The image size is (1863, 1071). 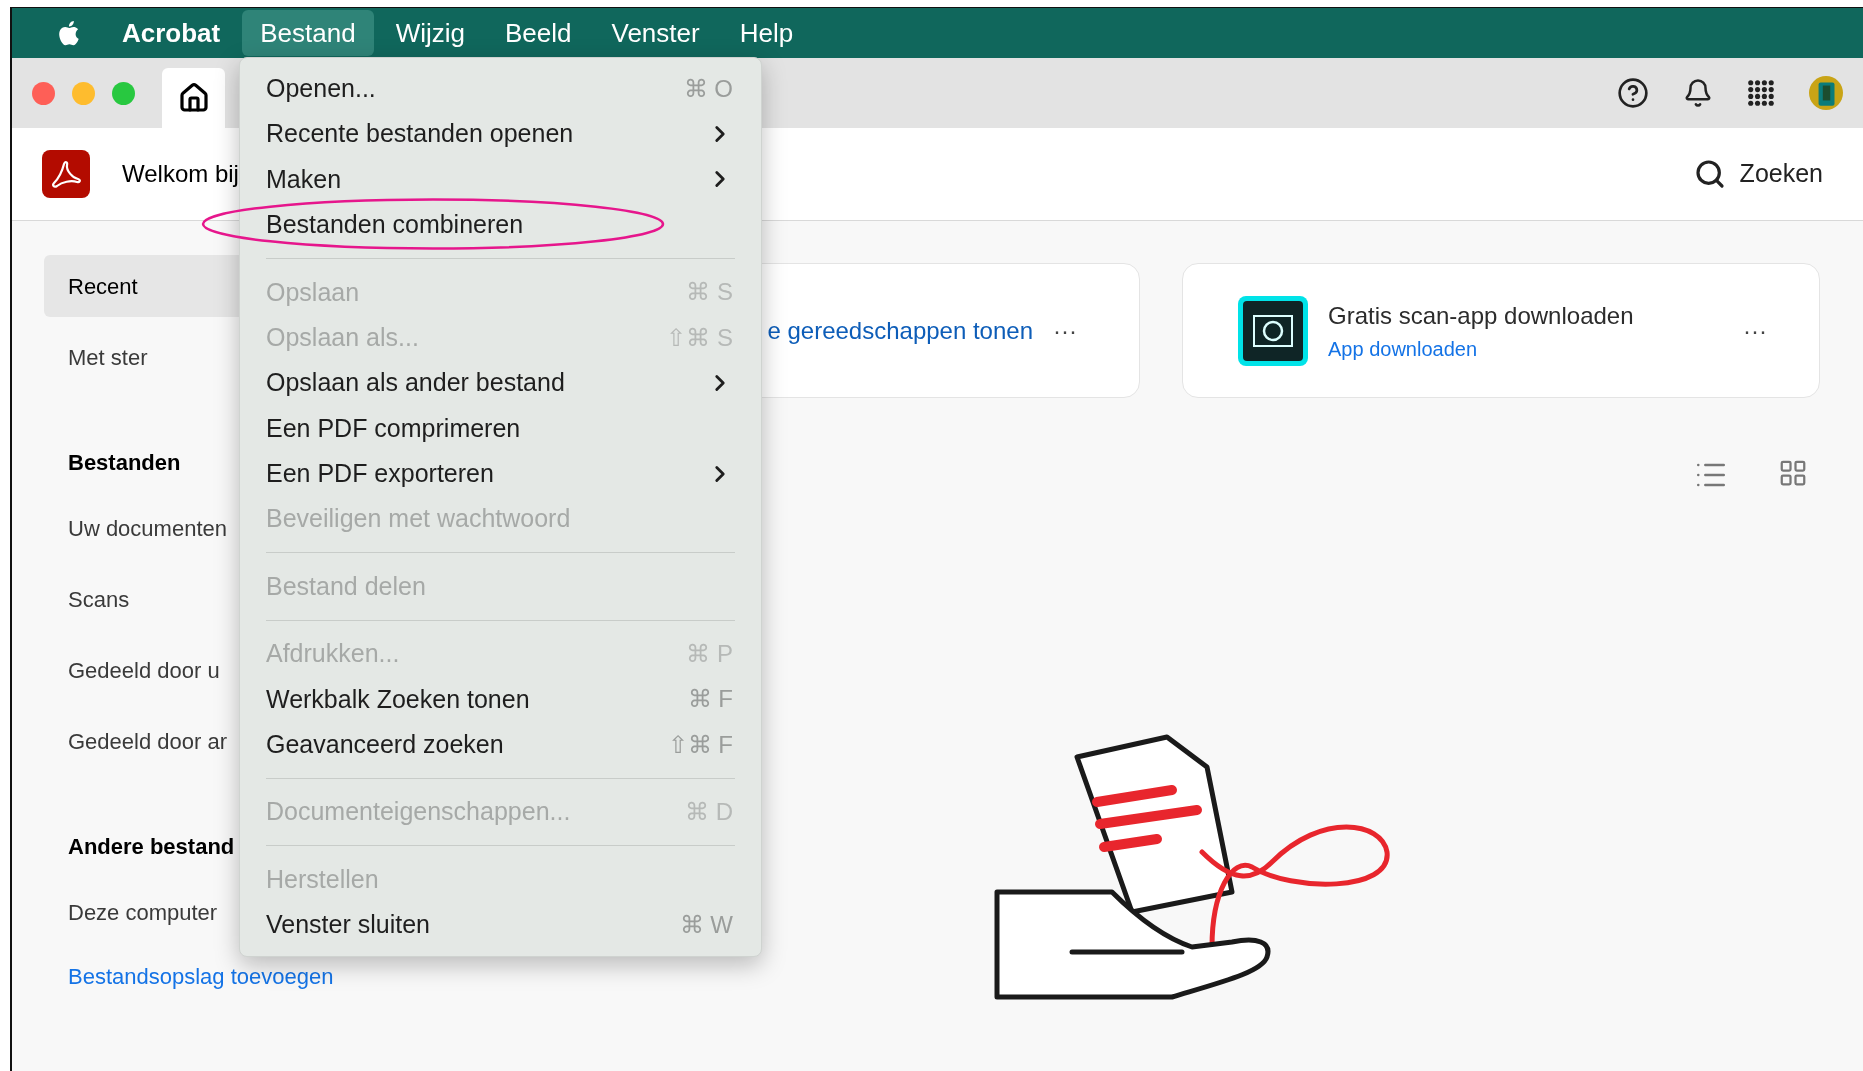 I want to click on app-name: Acrobat, so click(x=171, y=33).